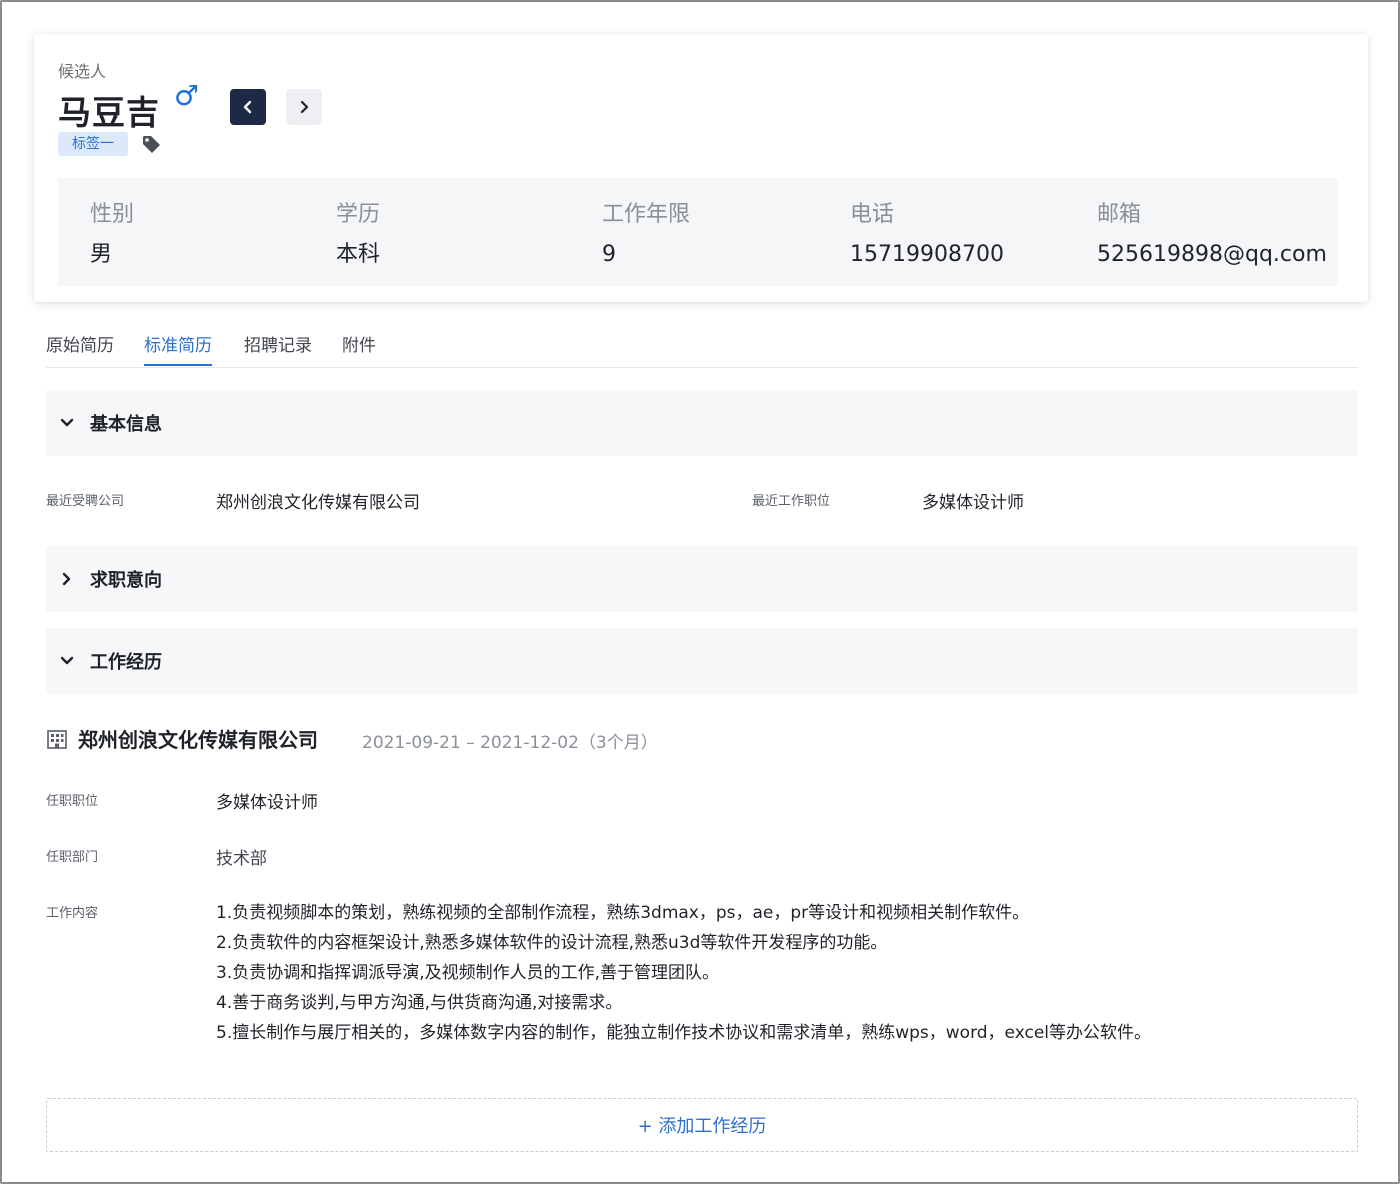  I want to click on candidate-label: 候选人, so click(82, 71).